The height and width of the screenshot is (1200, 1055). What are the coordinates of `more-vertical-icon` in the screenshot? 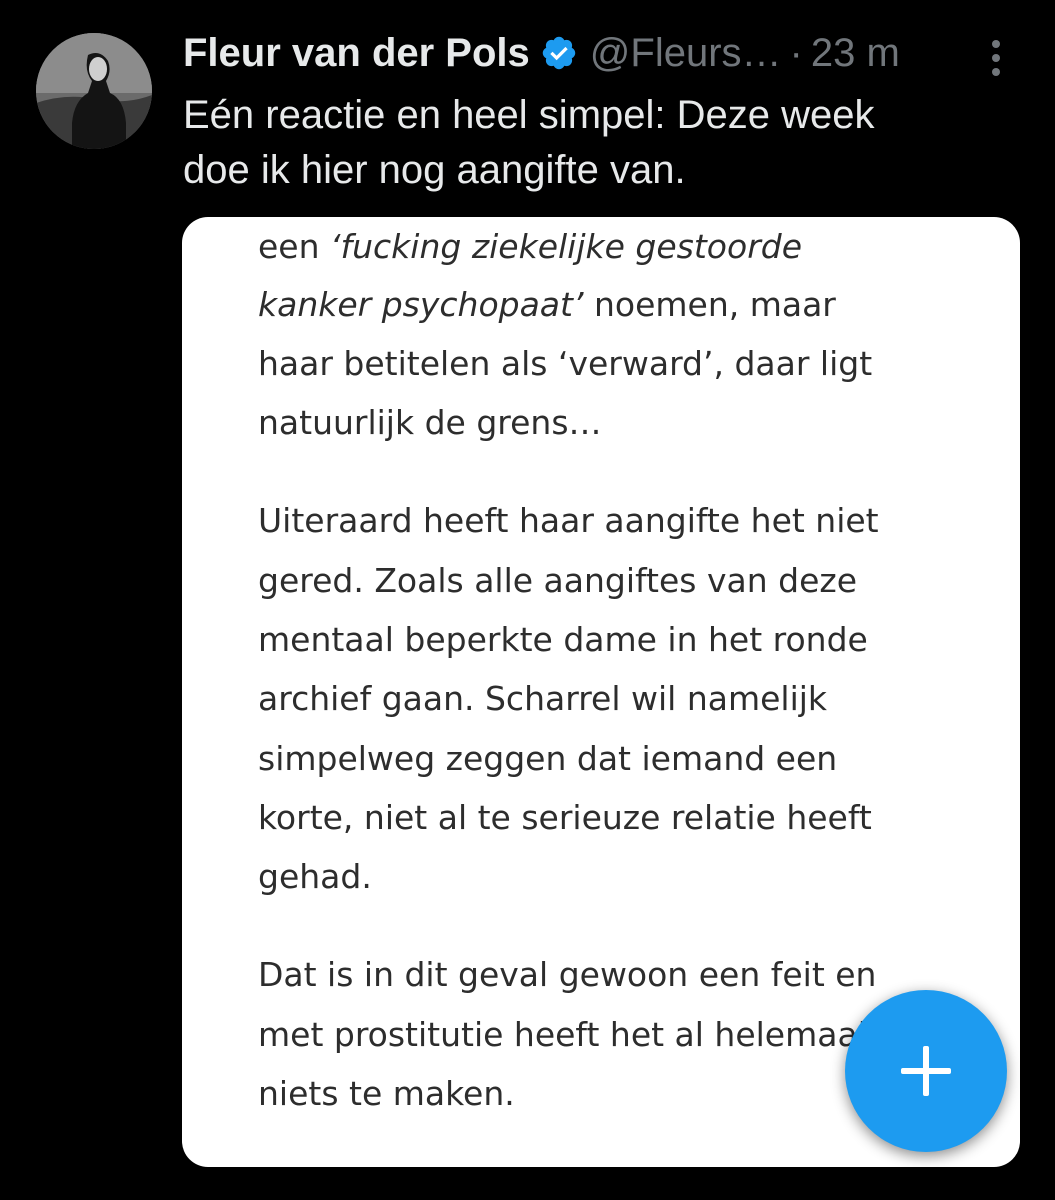 It's located at (996, 58).